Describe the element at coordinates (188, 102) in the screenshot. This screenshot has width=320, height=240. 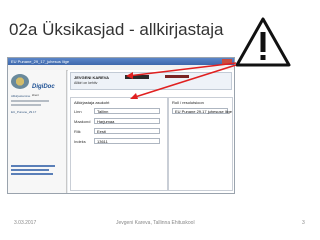
I see `role-section-title: Roll / resolutsioon` at that location.